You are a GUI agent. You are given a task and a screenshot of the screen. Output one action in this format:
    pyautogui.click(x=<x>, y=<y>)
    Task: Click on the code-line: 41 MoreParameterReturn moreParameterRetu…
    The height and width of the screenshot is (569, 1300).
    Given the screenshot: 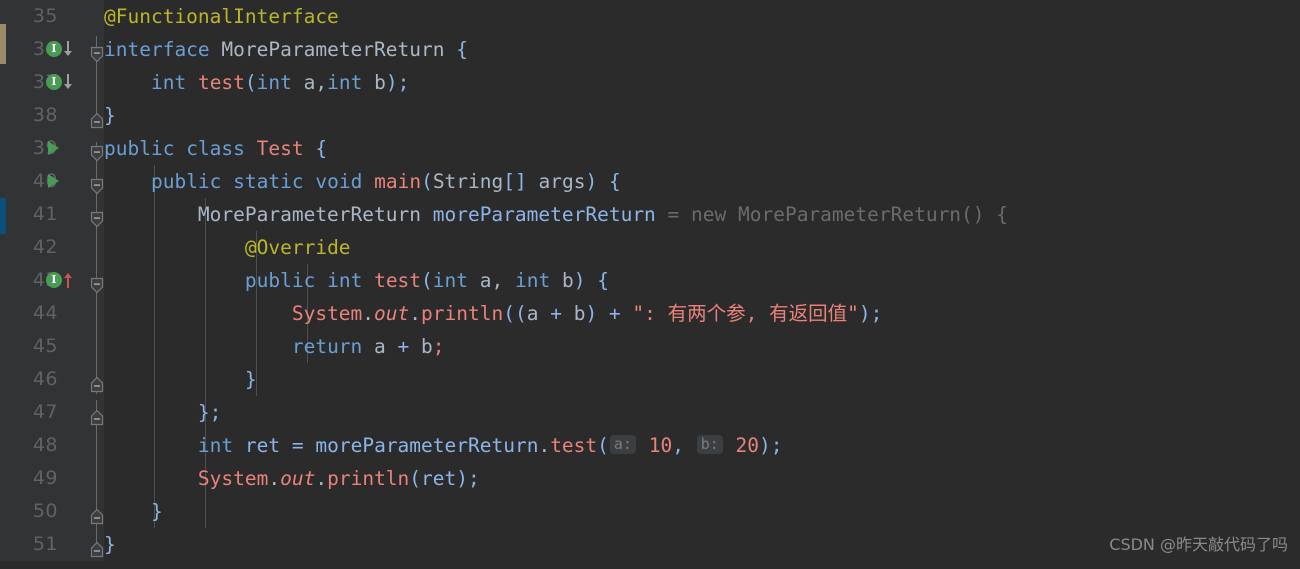 What is the action you would take?
    pyautogui.click(x=650, y=214)
    